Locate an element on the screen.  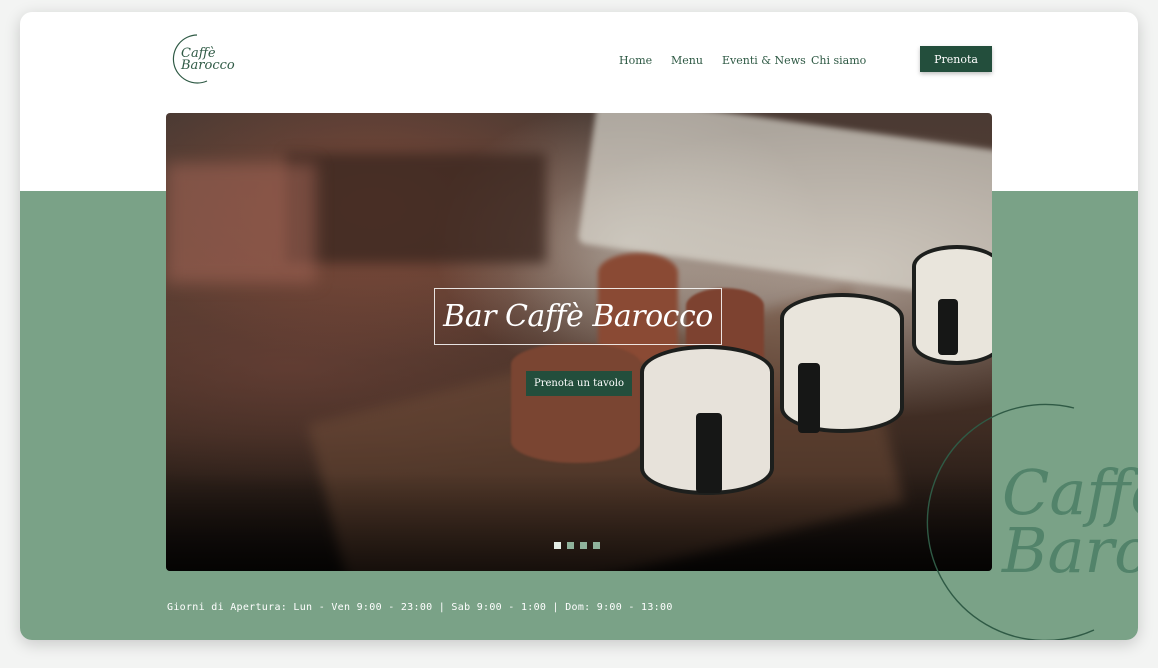
nav-link-menu: Menu is located at coordinates (687, 60).